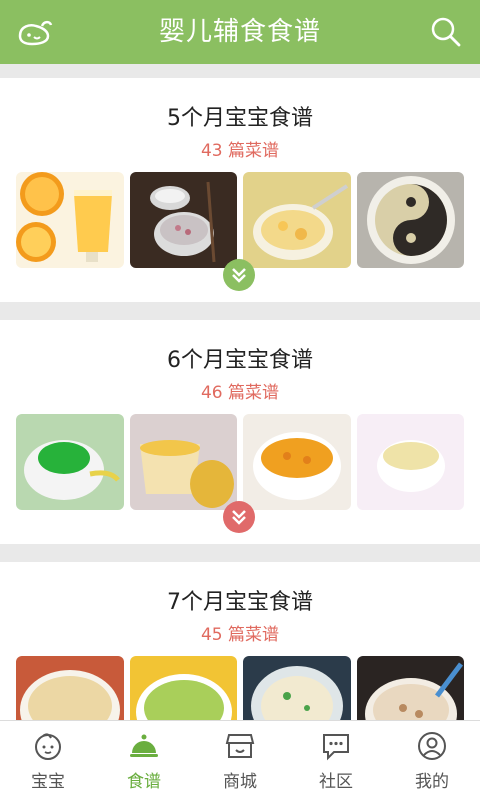 Image resolution: width=480 pixels, height=800 pixels. What do you see at coordinates (70, 220) in the screenshot?
I see `recipe-thumb-orange-juice` at bounding box center [70, 220].